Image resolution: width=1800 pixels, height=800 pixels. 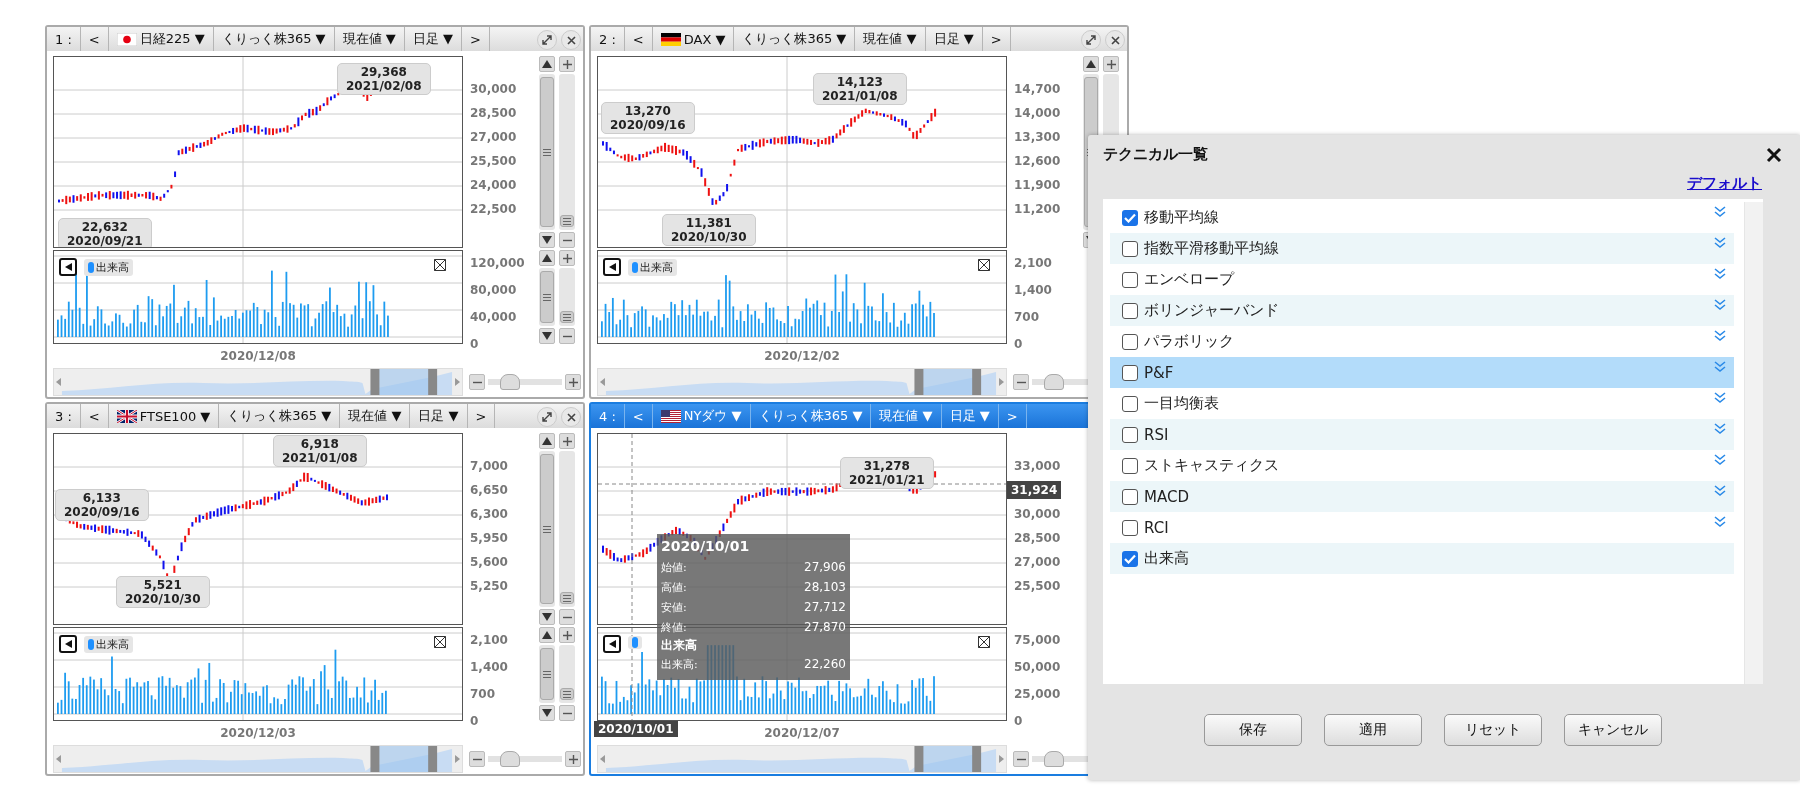 I want to click on dialog-button: 保存, so click(x=1253, y=730).